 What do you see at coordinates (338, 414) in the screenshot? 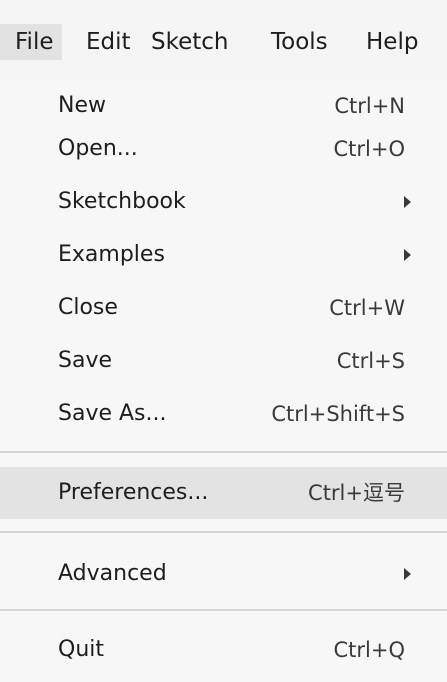
I see `menu-item-shortcut: Ctrl+Shift+S` at bounding box center [338, 414].